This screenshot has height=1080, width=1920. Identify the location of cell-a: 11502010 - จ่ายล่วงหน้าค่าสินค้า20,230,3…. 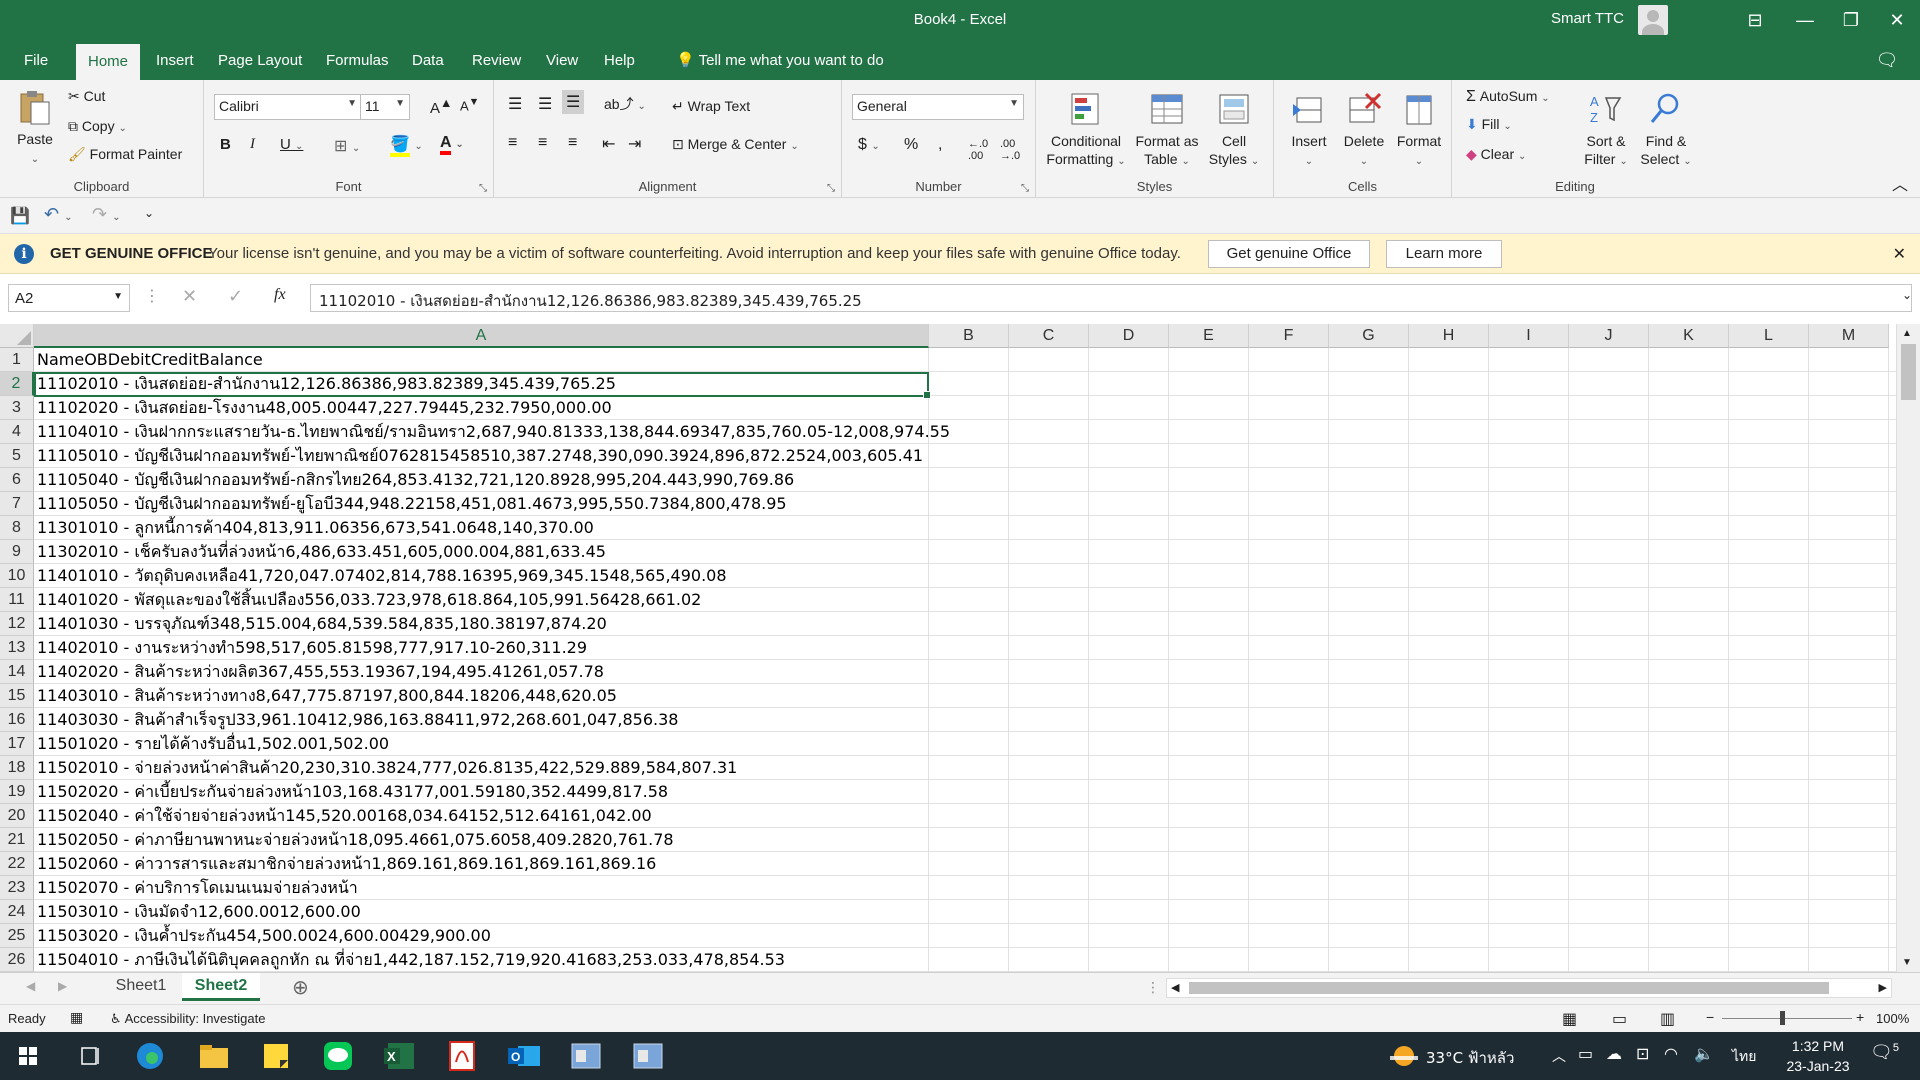
(481, 768).